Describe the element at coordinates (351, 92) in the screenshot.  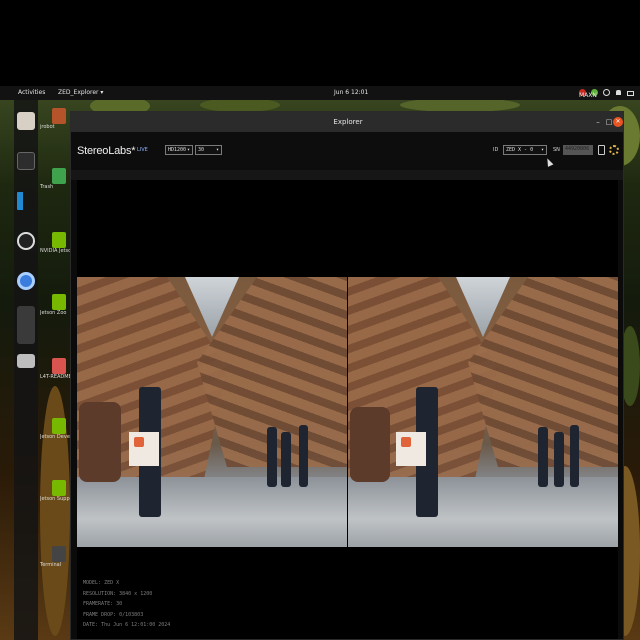
I see `clock: Jun 6 12:01` at that location.